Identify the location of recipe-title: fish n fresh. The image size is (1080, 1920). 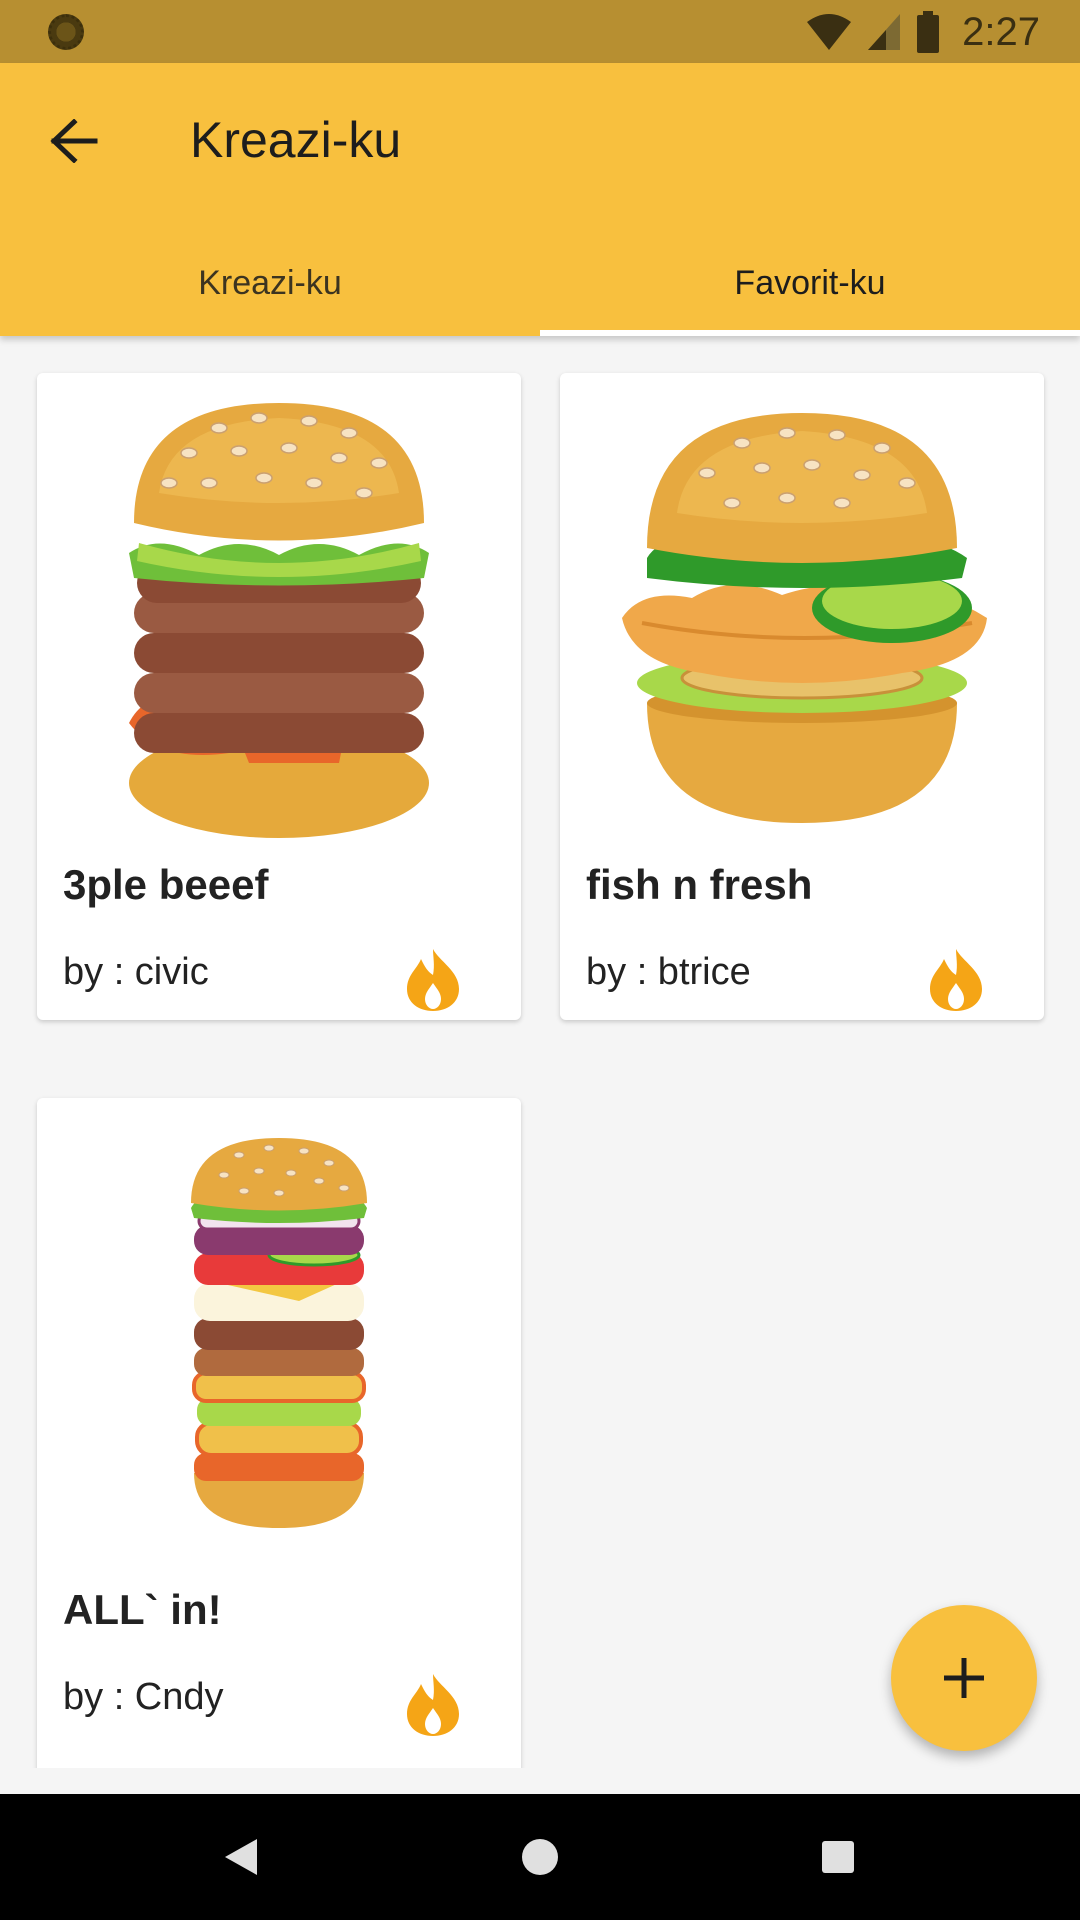
(699, 884).